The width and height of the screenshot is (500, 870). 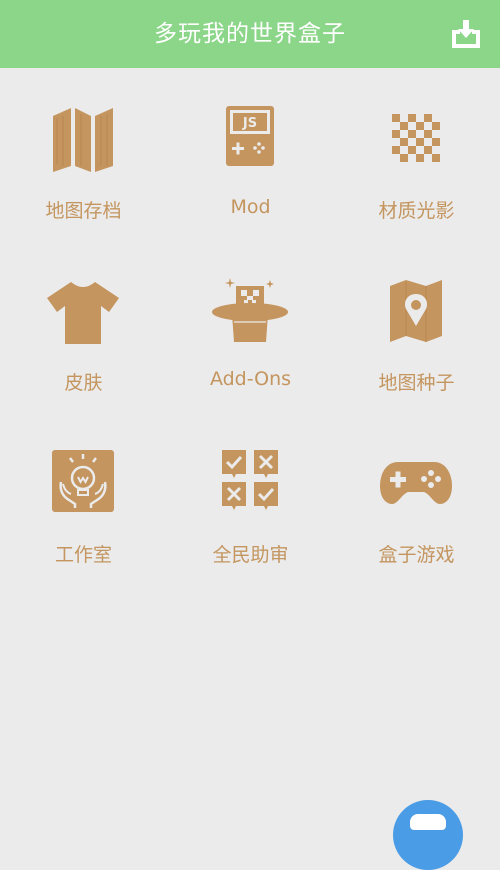 What do you see at coordinates (250, 207) in the screenshot?
I see `grid-item-label: Mod` at bounding box center [250, 207].